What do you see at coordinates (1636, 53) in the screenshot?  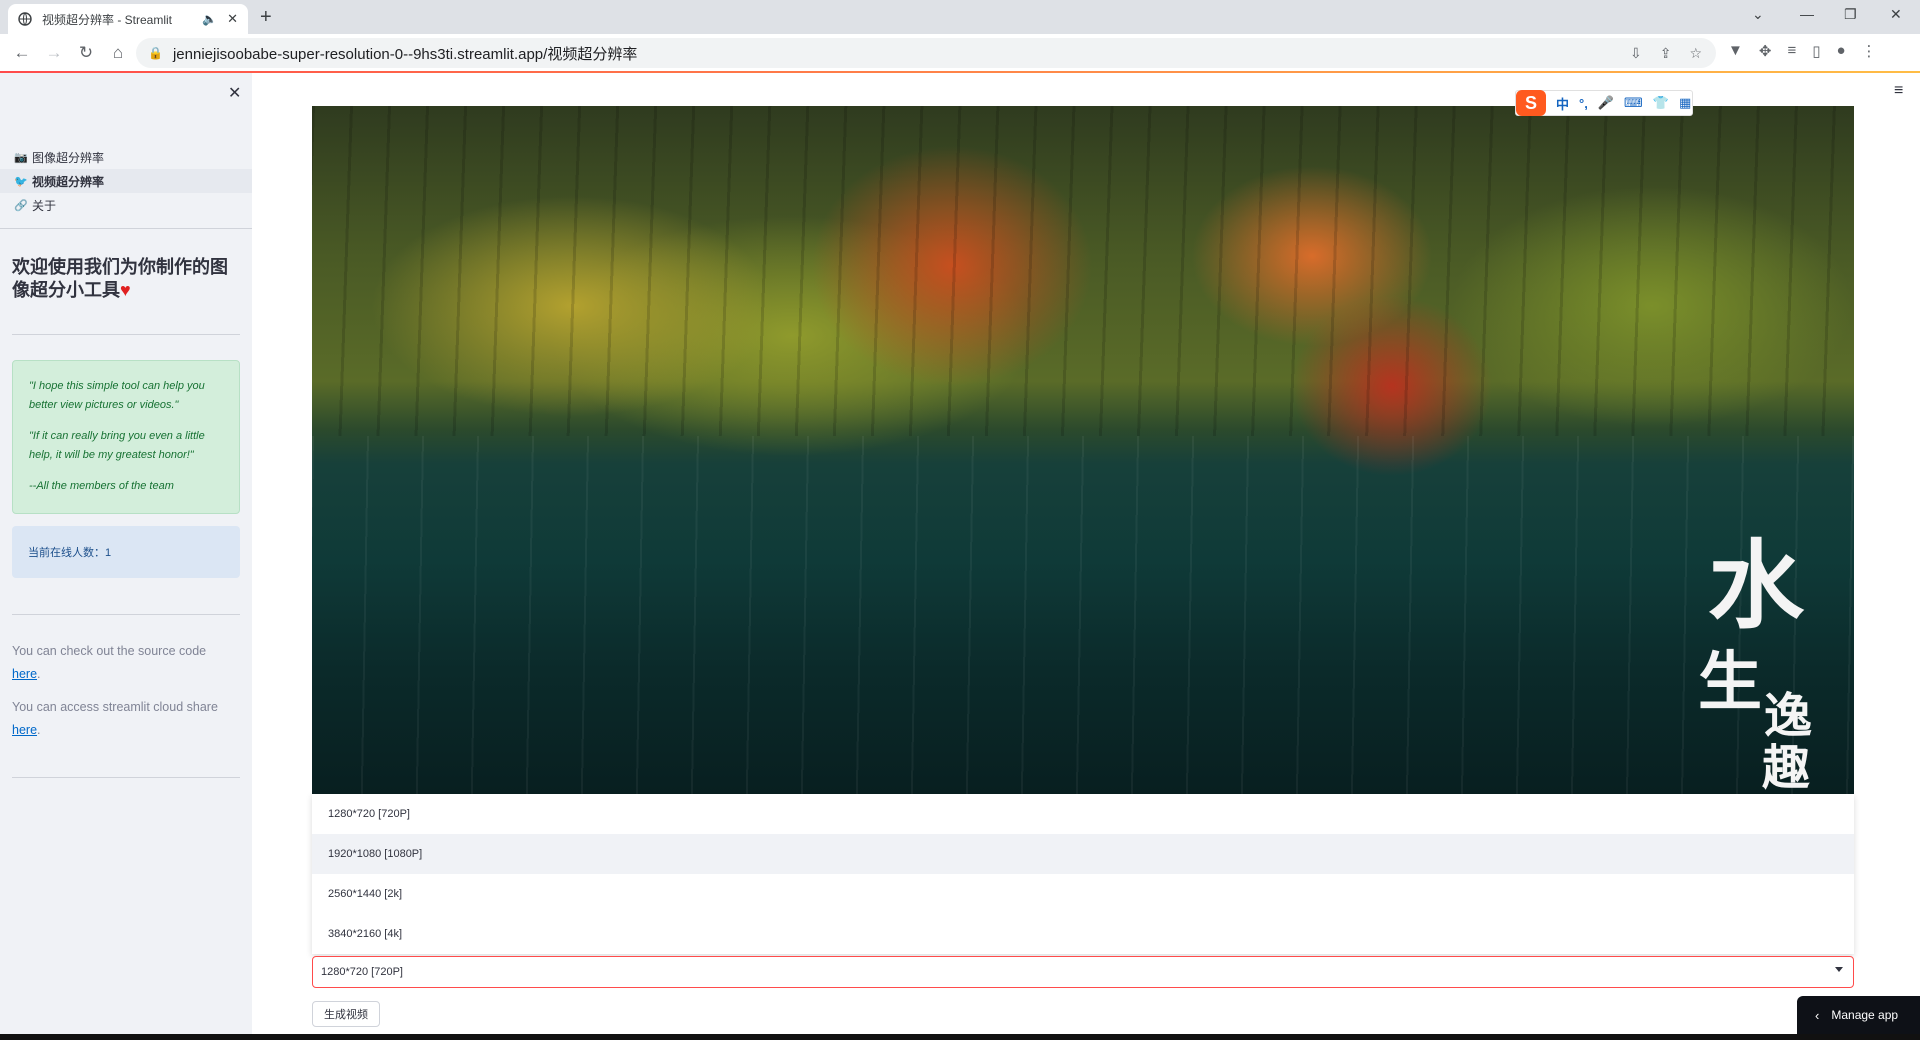 I see `install-icon: ⇩` at bounding box center [1636, 53].